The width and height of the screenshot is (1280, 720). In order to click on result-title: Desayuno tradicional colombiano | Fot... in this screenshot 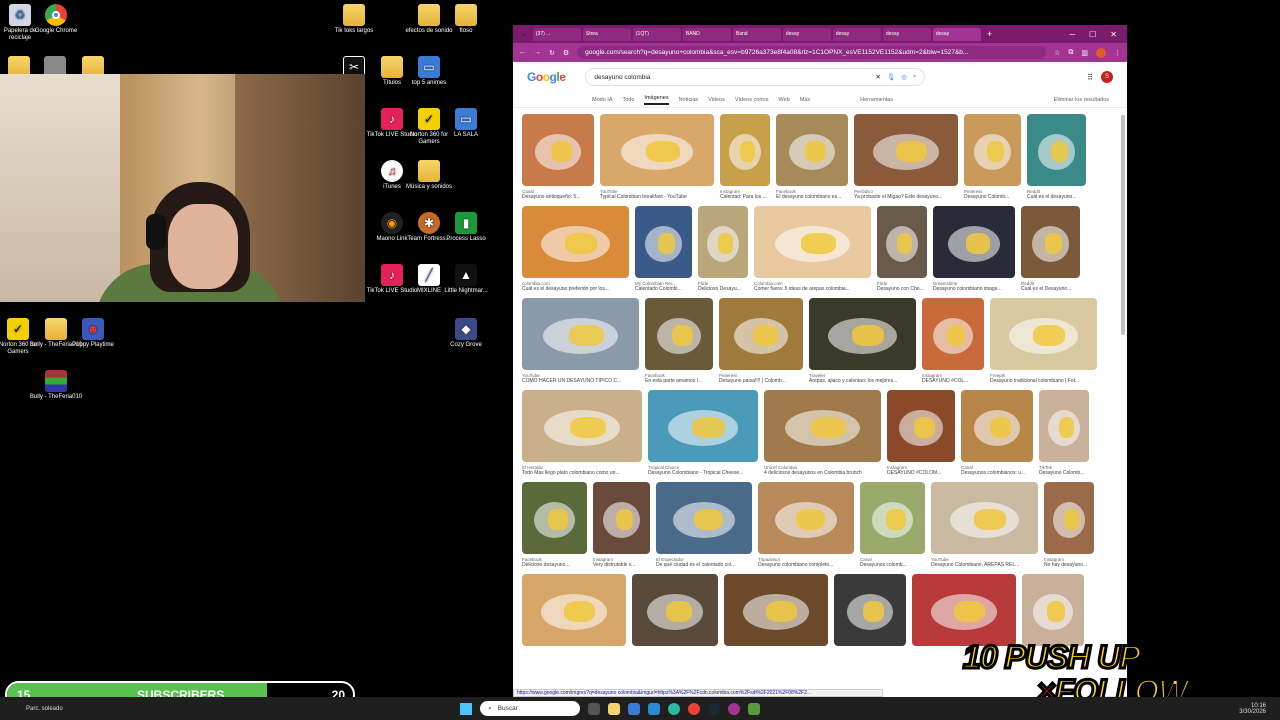, I will do `click(1043, 381)`.